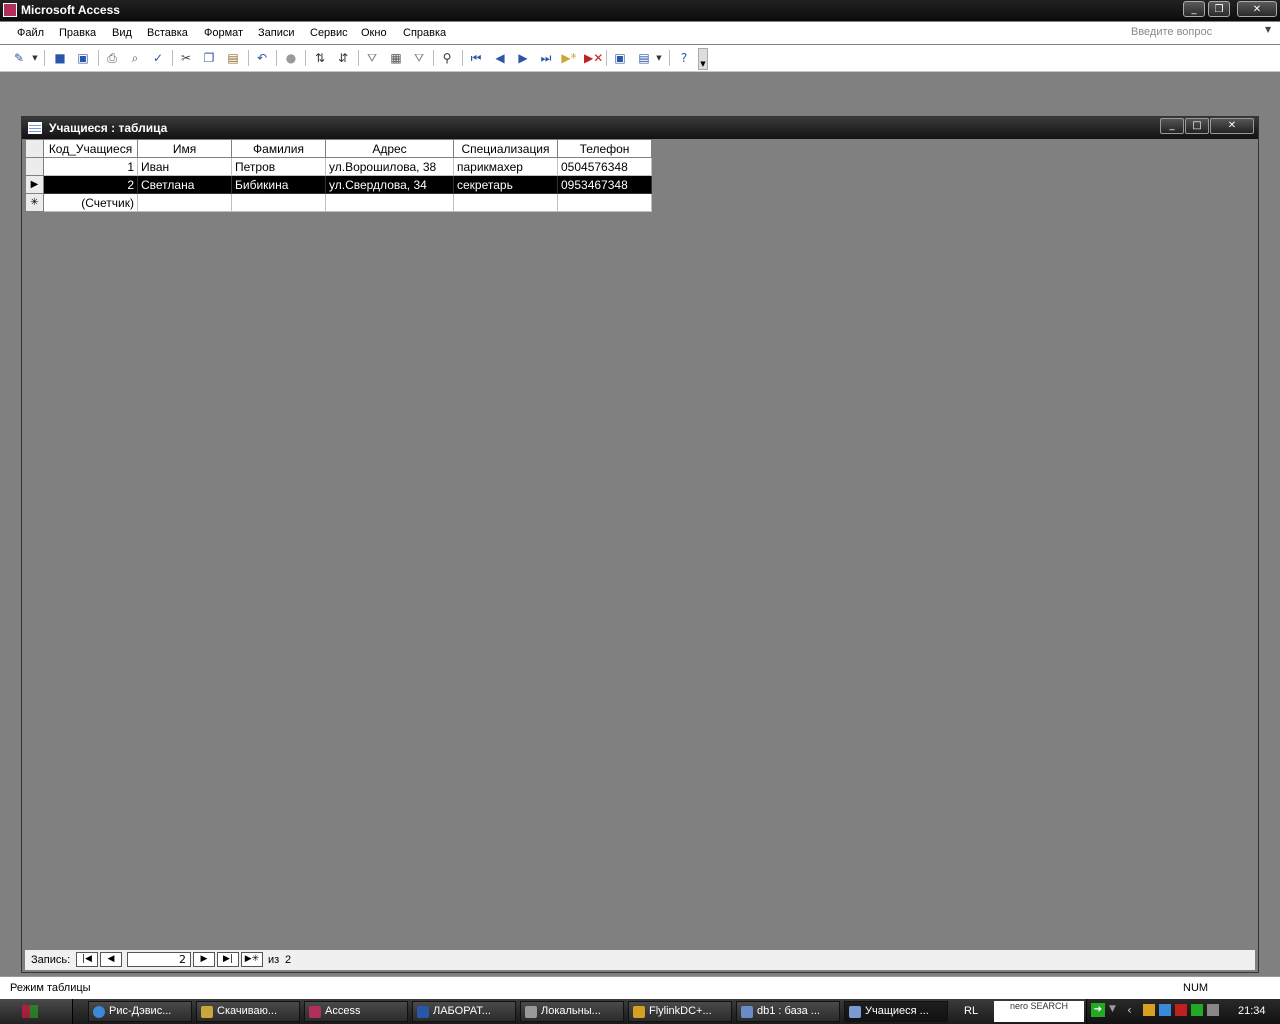 This screenshot has height=1024, width=1280. What do you see at coordinates (291, 58) in the screenshot?
I see `hyperlink-icon: ●` at bounding box center [291, 58].